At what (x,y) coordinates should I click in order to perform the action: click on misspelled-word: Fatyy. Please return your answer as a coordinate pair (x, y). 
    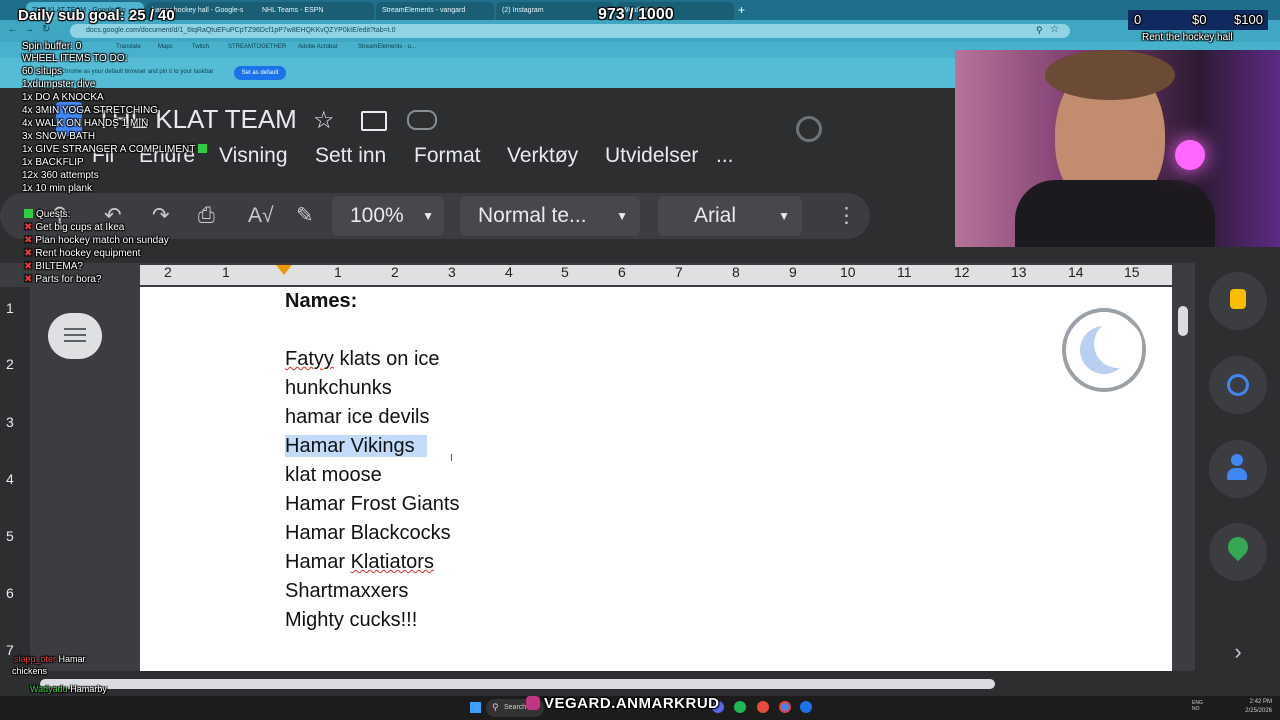
    Looking at the image, I should click on (309, 359).